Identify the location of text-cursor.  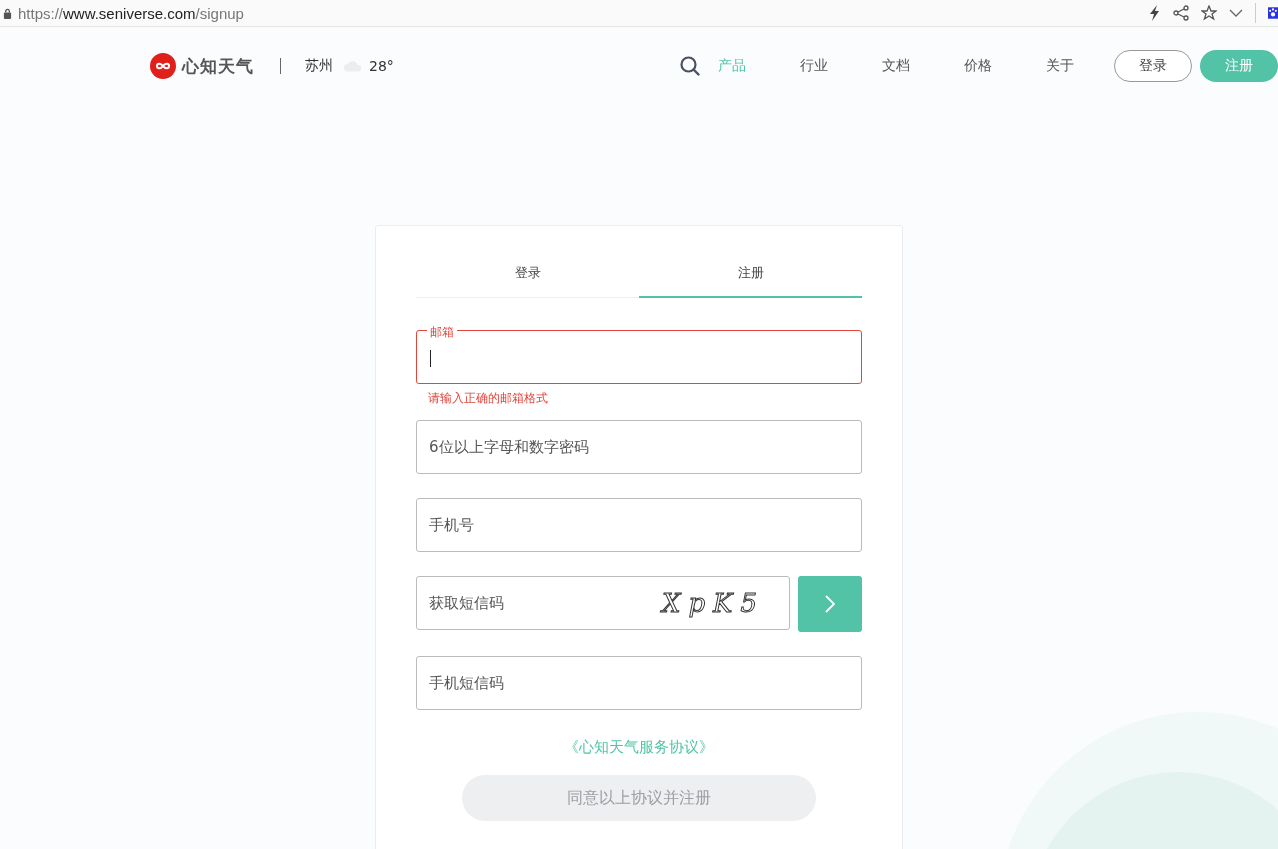
(430, 358).